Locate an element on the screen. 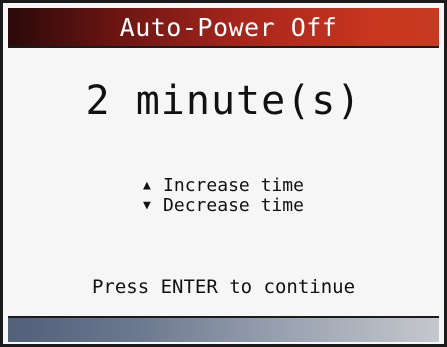  power-off-time-value: 2 minute(s) is located at coordinates (223, 101).